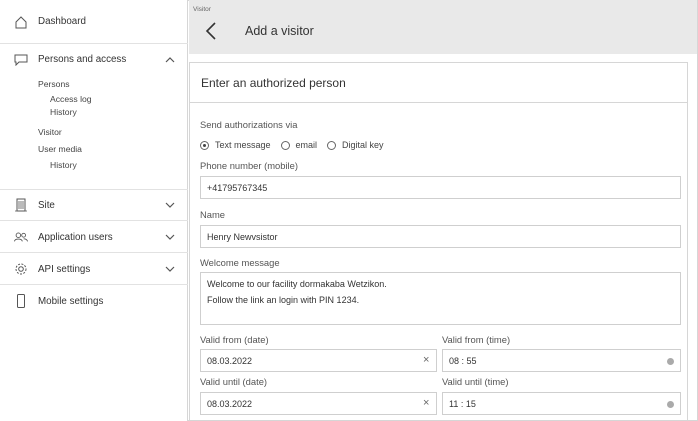  Describe the element at coordinates (438, 83) in the screenshot. I see `card-header: Enter an authorized person` at that location.